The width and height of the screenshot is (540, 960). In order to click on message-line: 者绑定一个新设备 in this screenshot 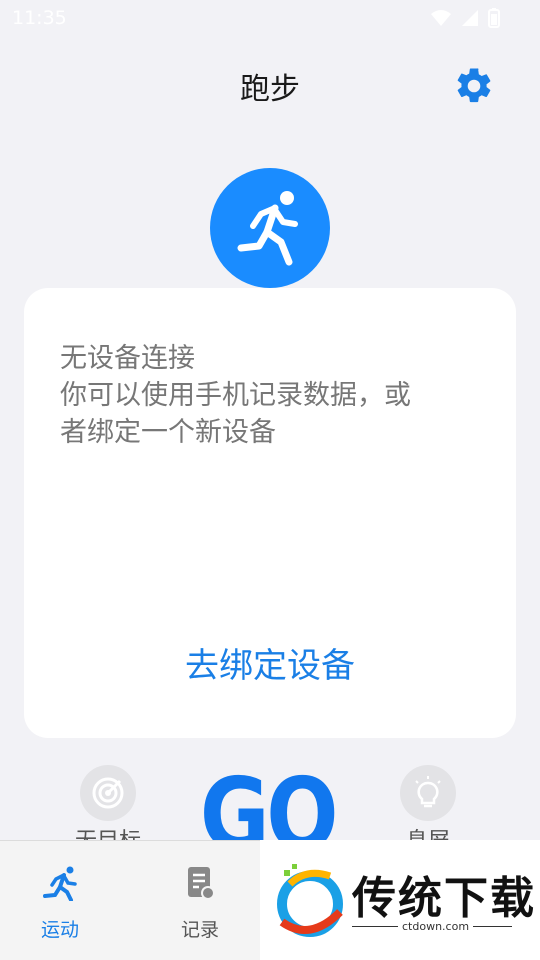, I will do `click(168, 432)`.